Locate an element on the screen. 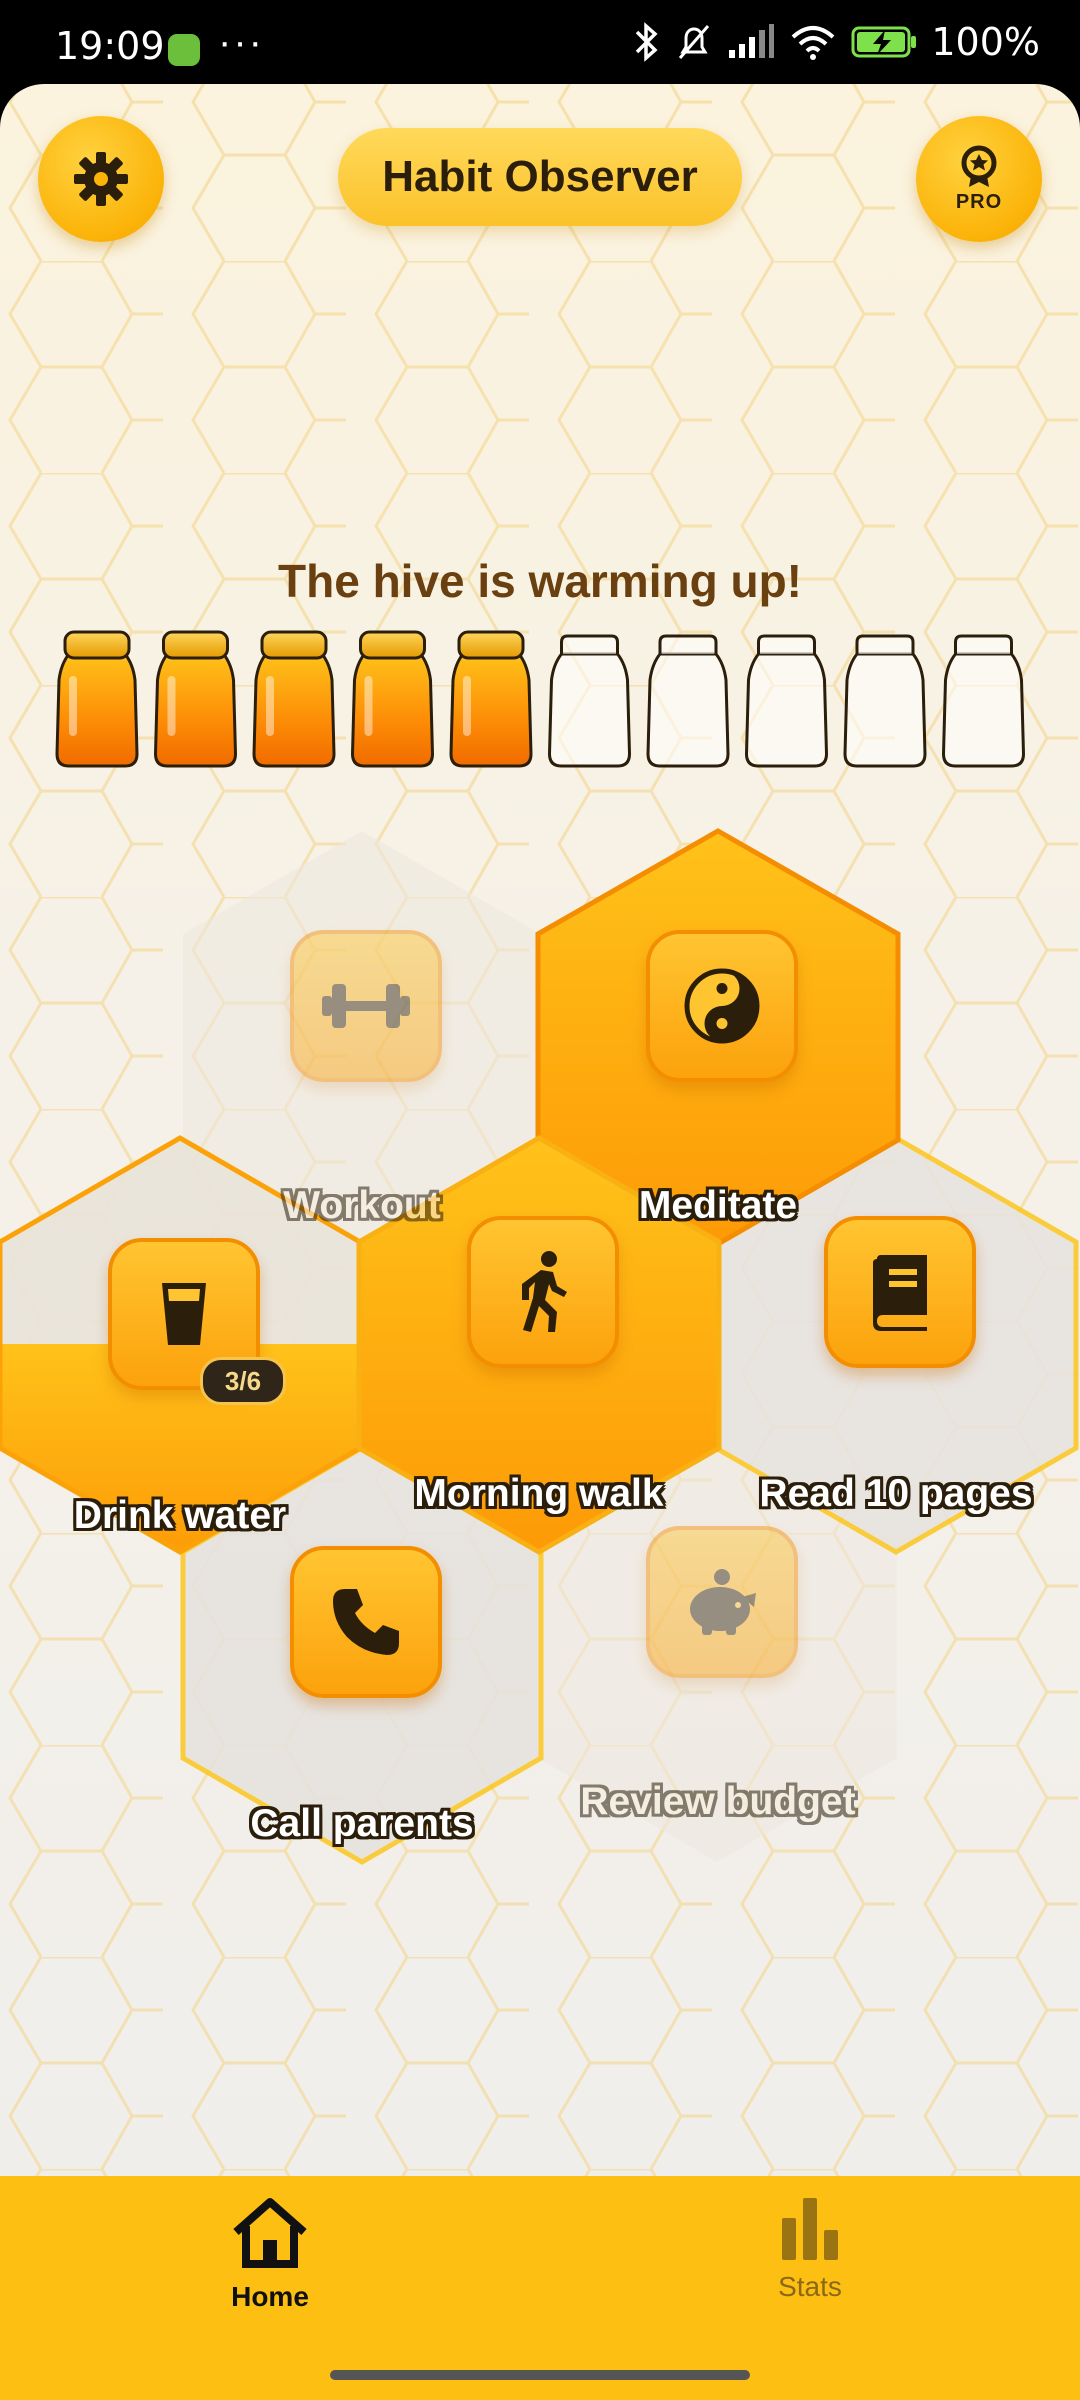  meditate-icon-button is located at coordinates (722, 1006).